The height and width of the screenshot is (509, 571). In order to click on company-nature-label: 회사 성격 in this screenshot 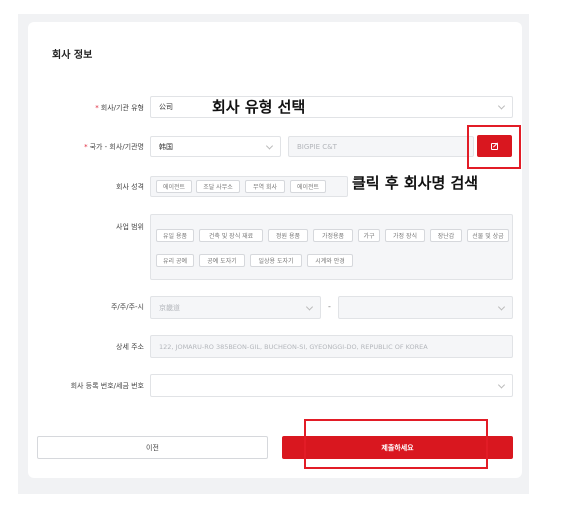, I will do `click(130, 187)`.